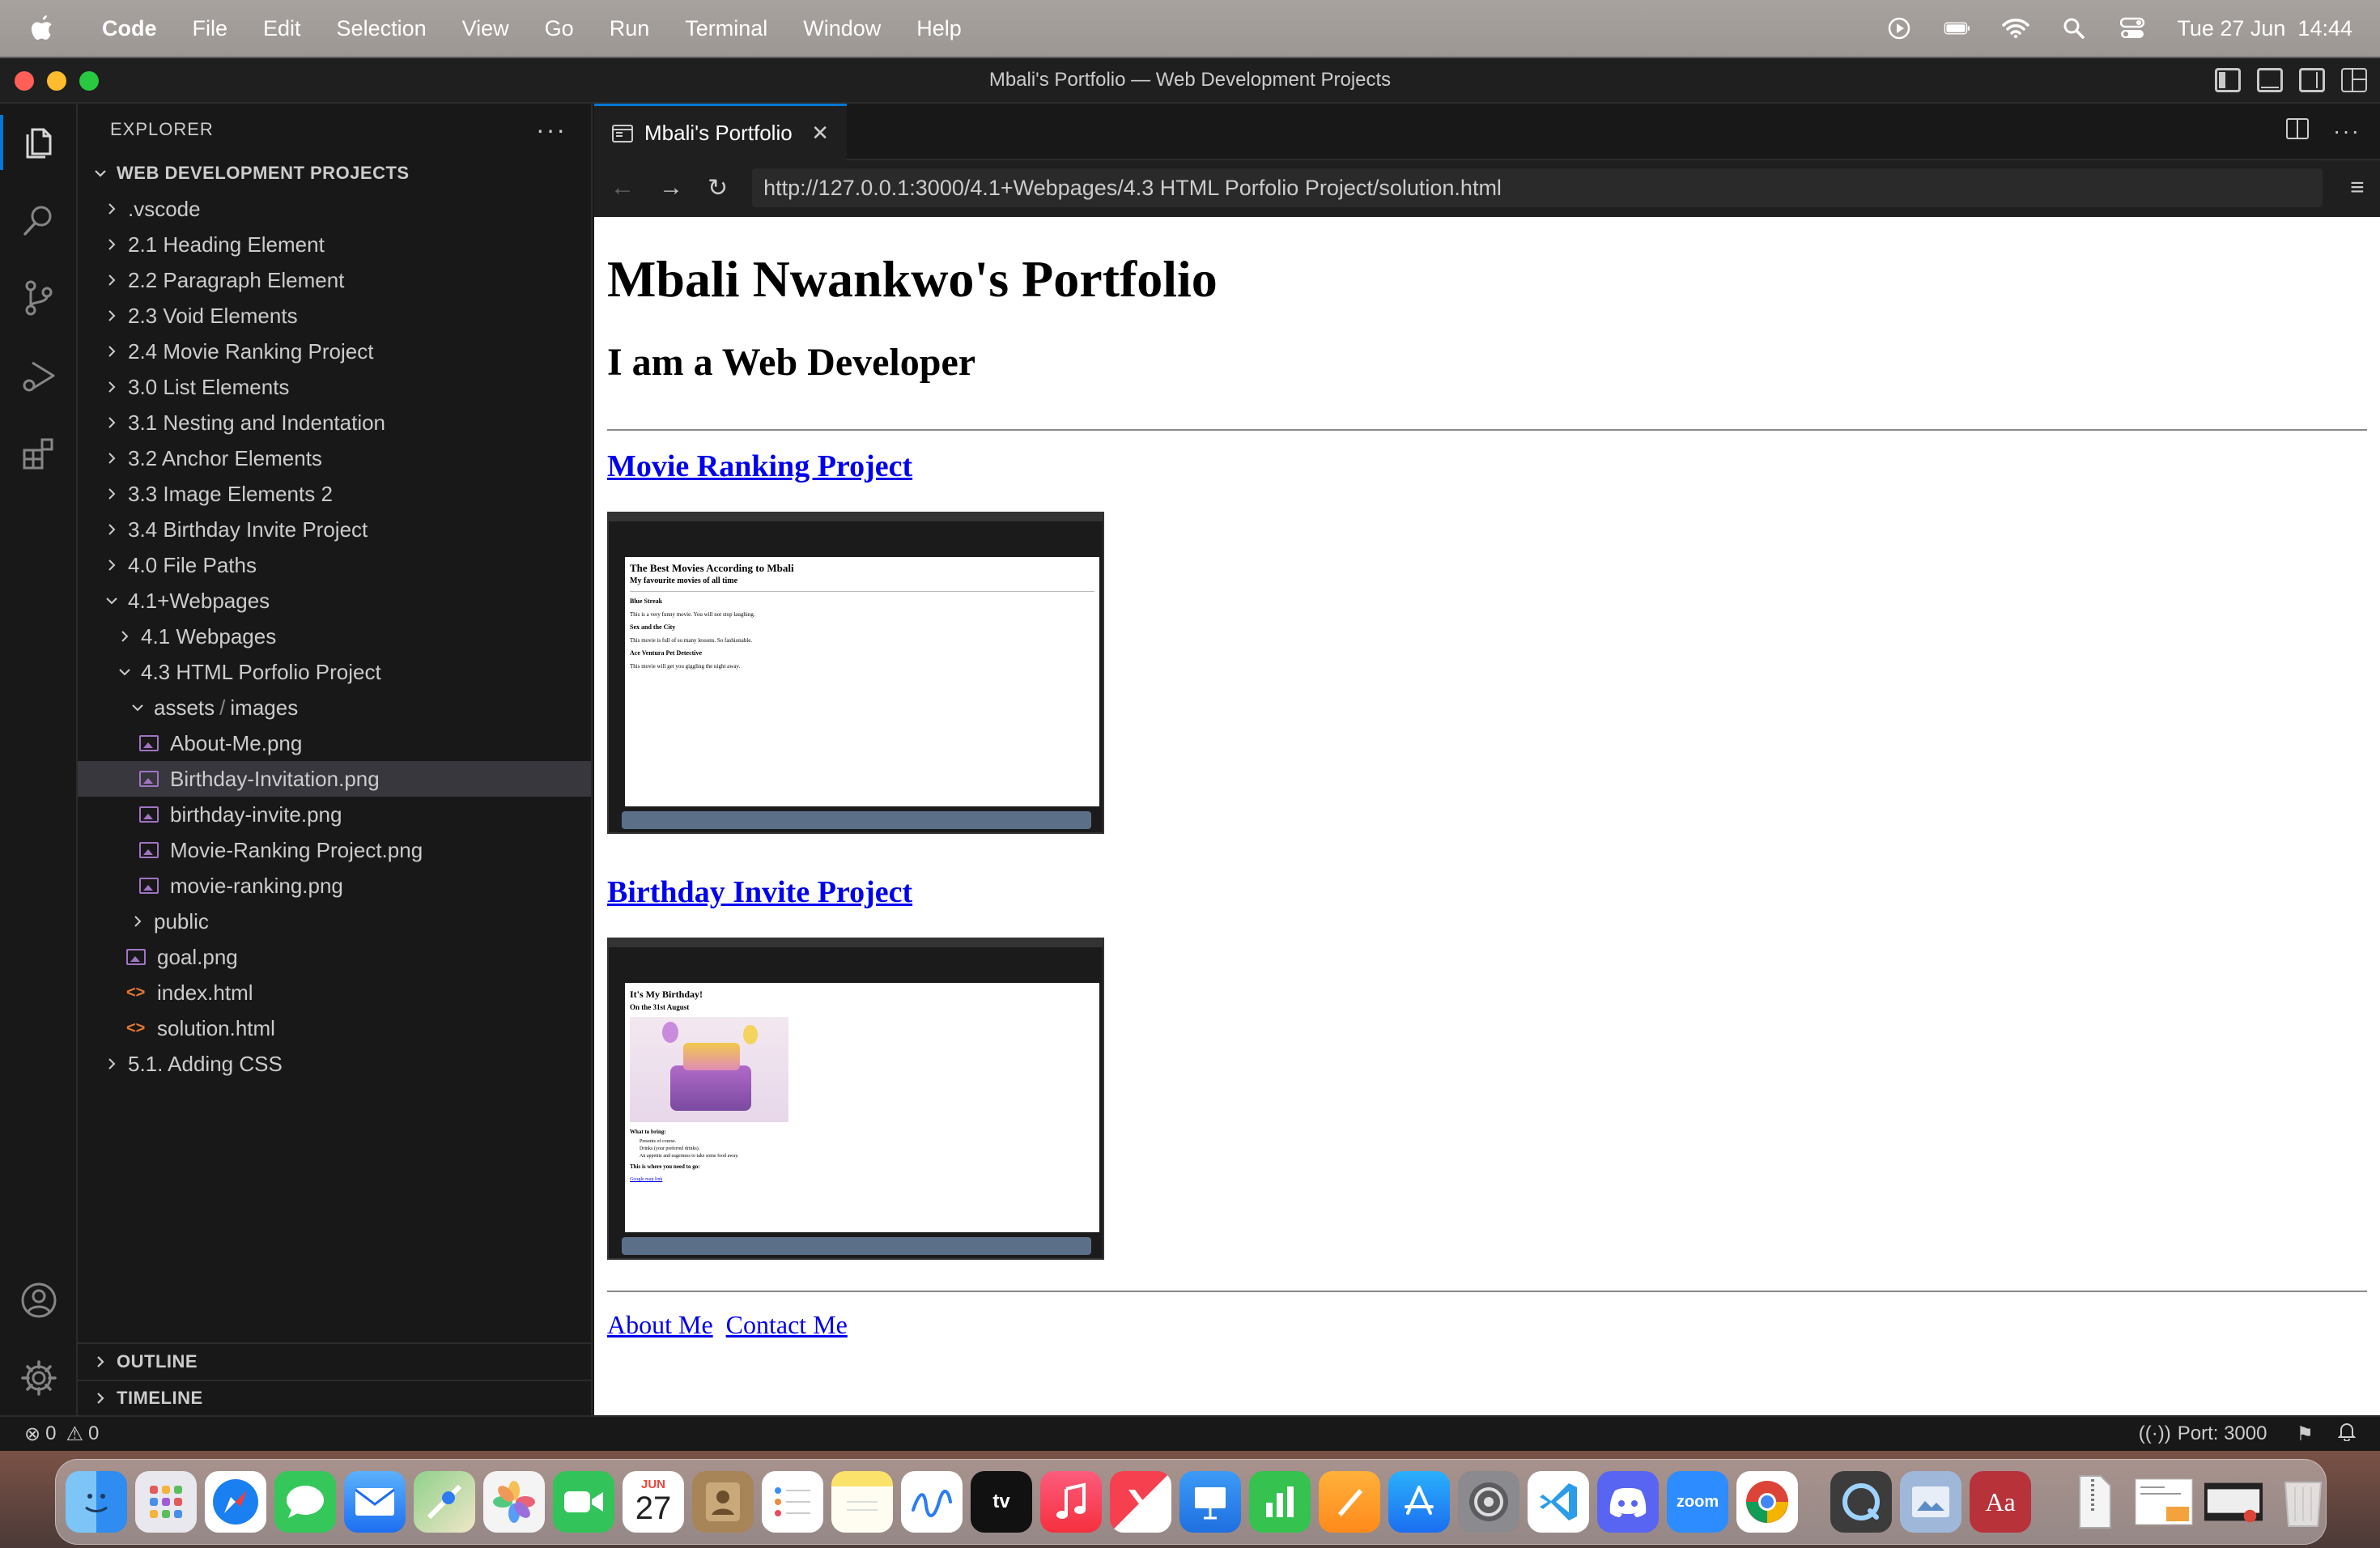  Describe the element at coordinates (2312, 80) in the screenshot. I see `toggle-secondary-sidebar-icon` at that location.